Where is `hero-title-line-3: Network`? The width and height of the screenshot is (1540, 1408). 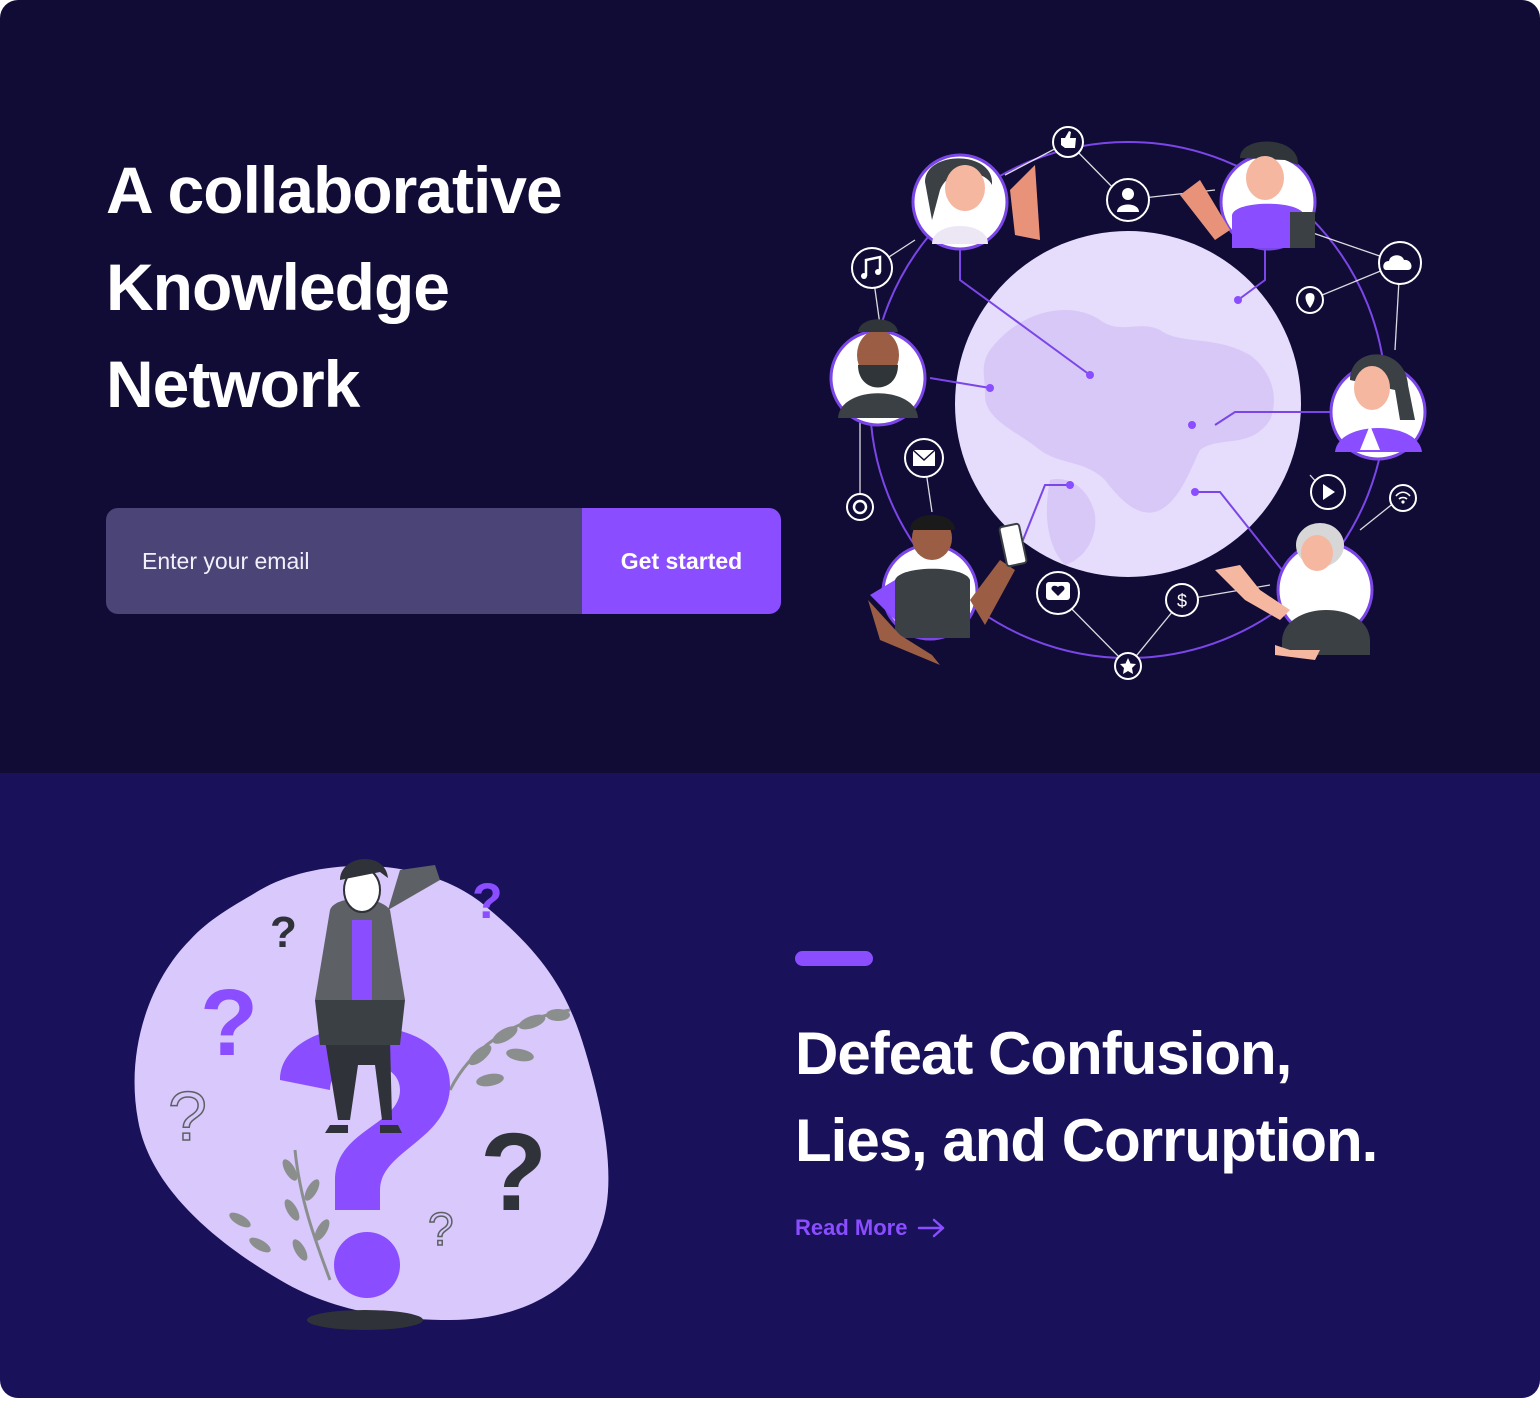 hero-title-line-3: Network is located at coordinates (233, 384).